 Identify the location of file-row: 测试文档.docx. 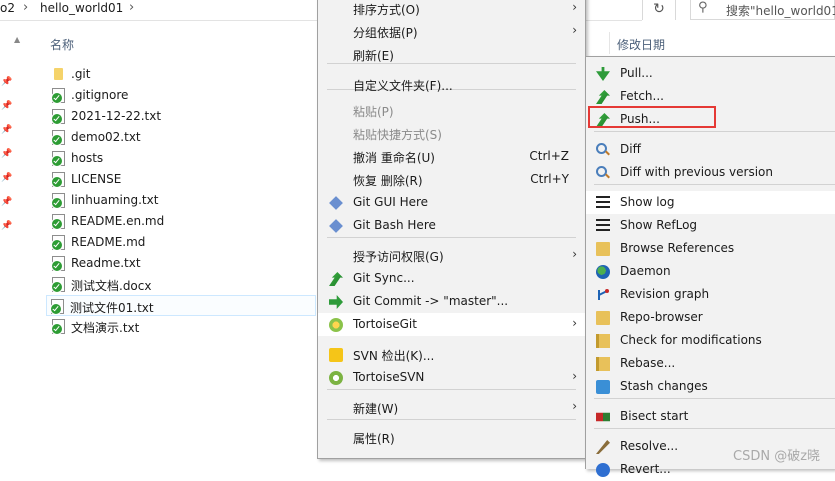
(180, 284).